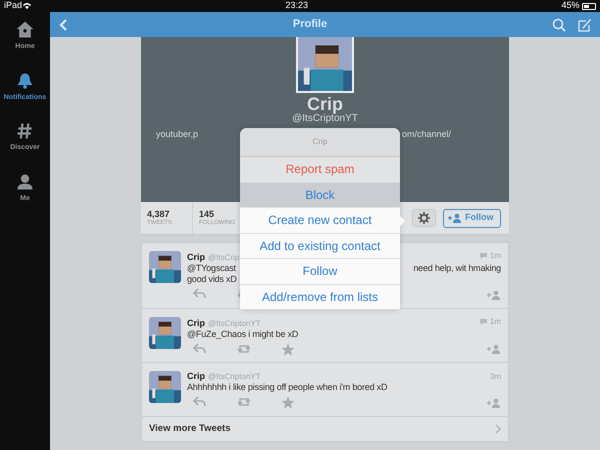  What do you see at coordinates (559, 25) in the screenshot?
I see `search-icon` at bounding box center [559, 25].